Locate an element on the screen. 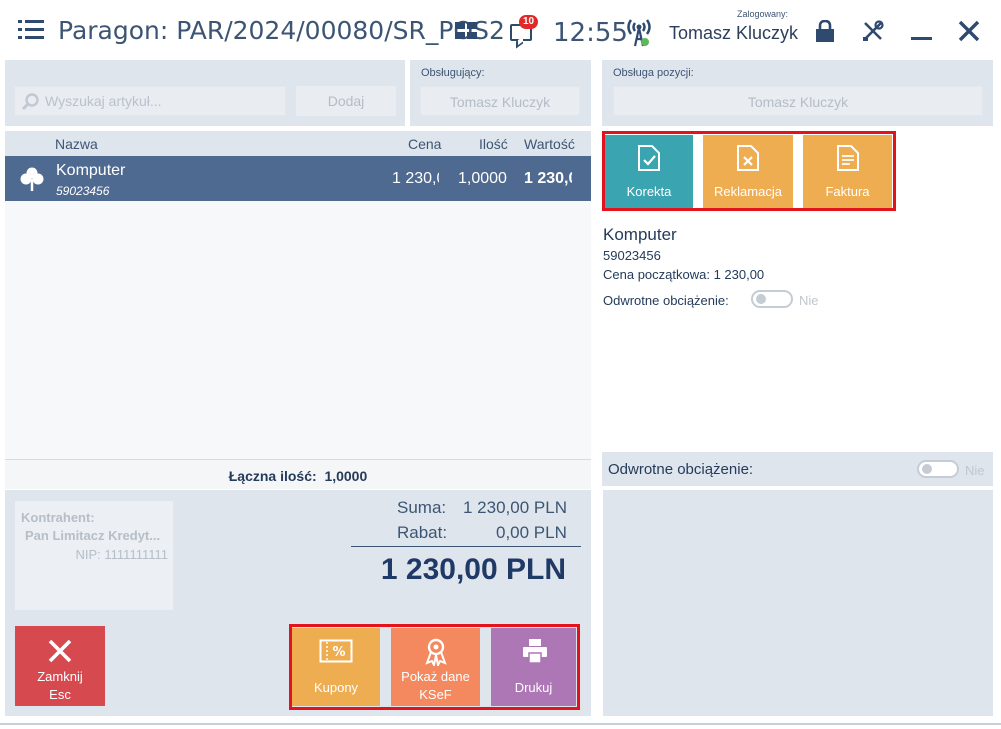 This screenshot has width=1001, height=729. discount-label: Rabat: is located at coordinates (422, 532).